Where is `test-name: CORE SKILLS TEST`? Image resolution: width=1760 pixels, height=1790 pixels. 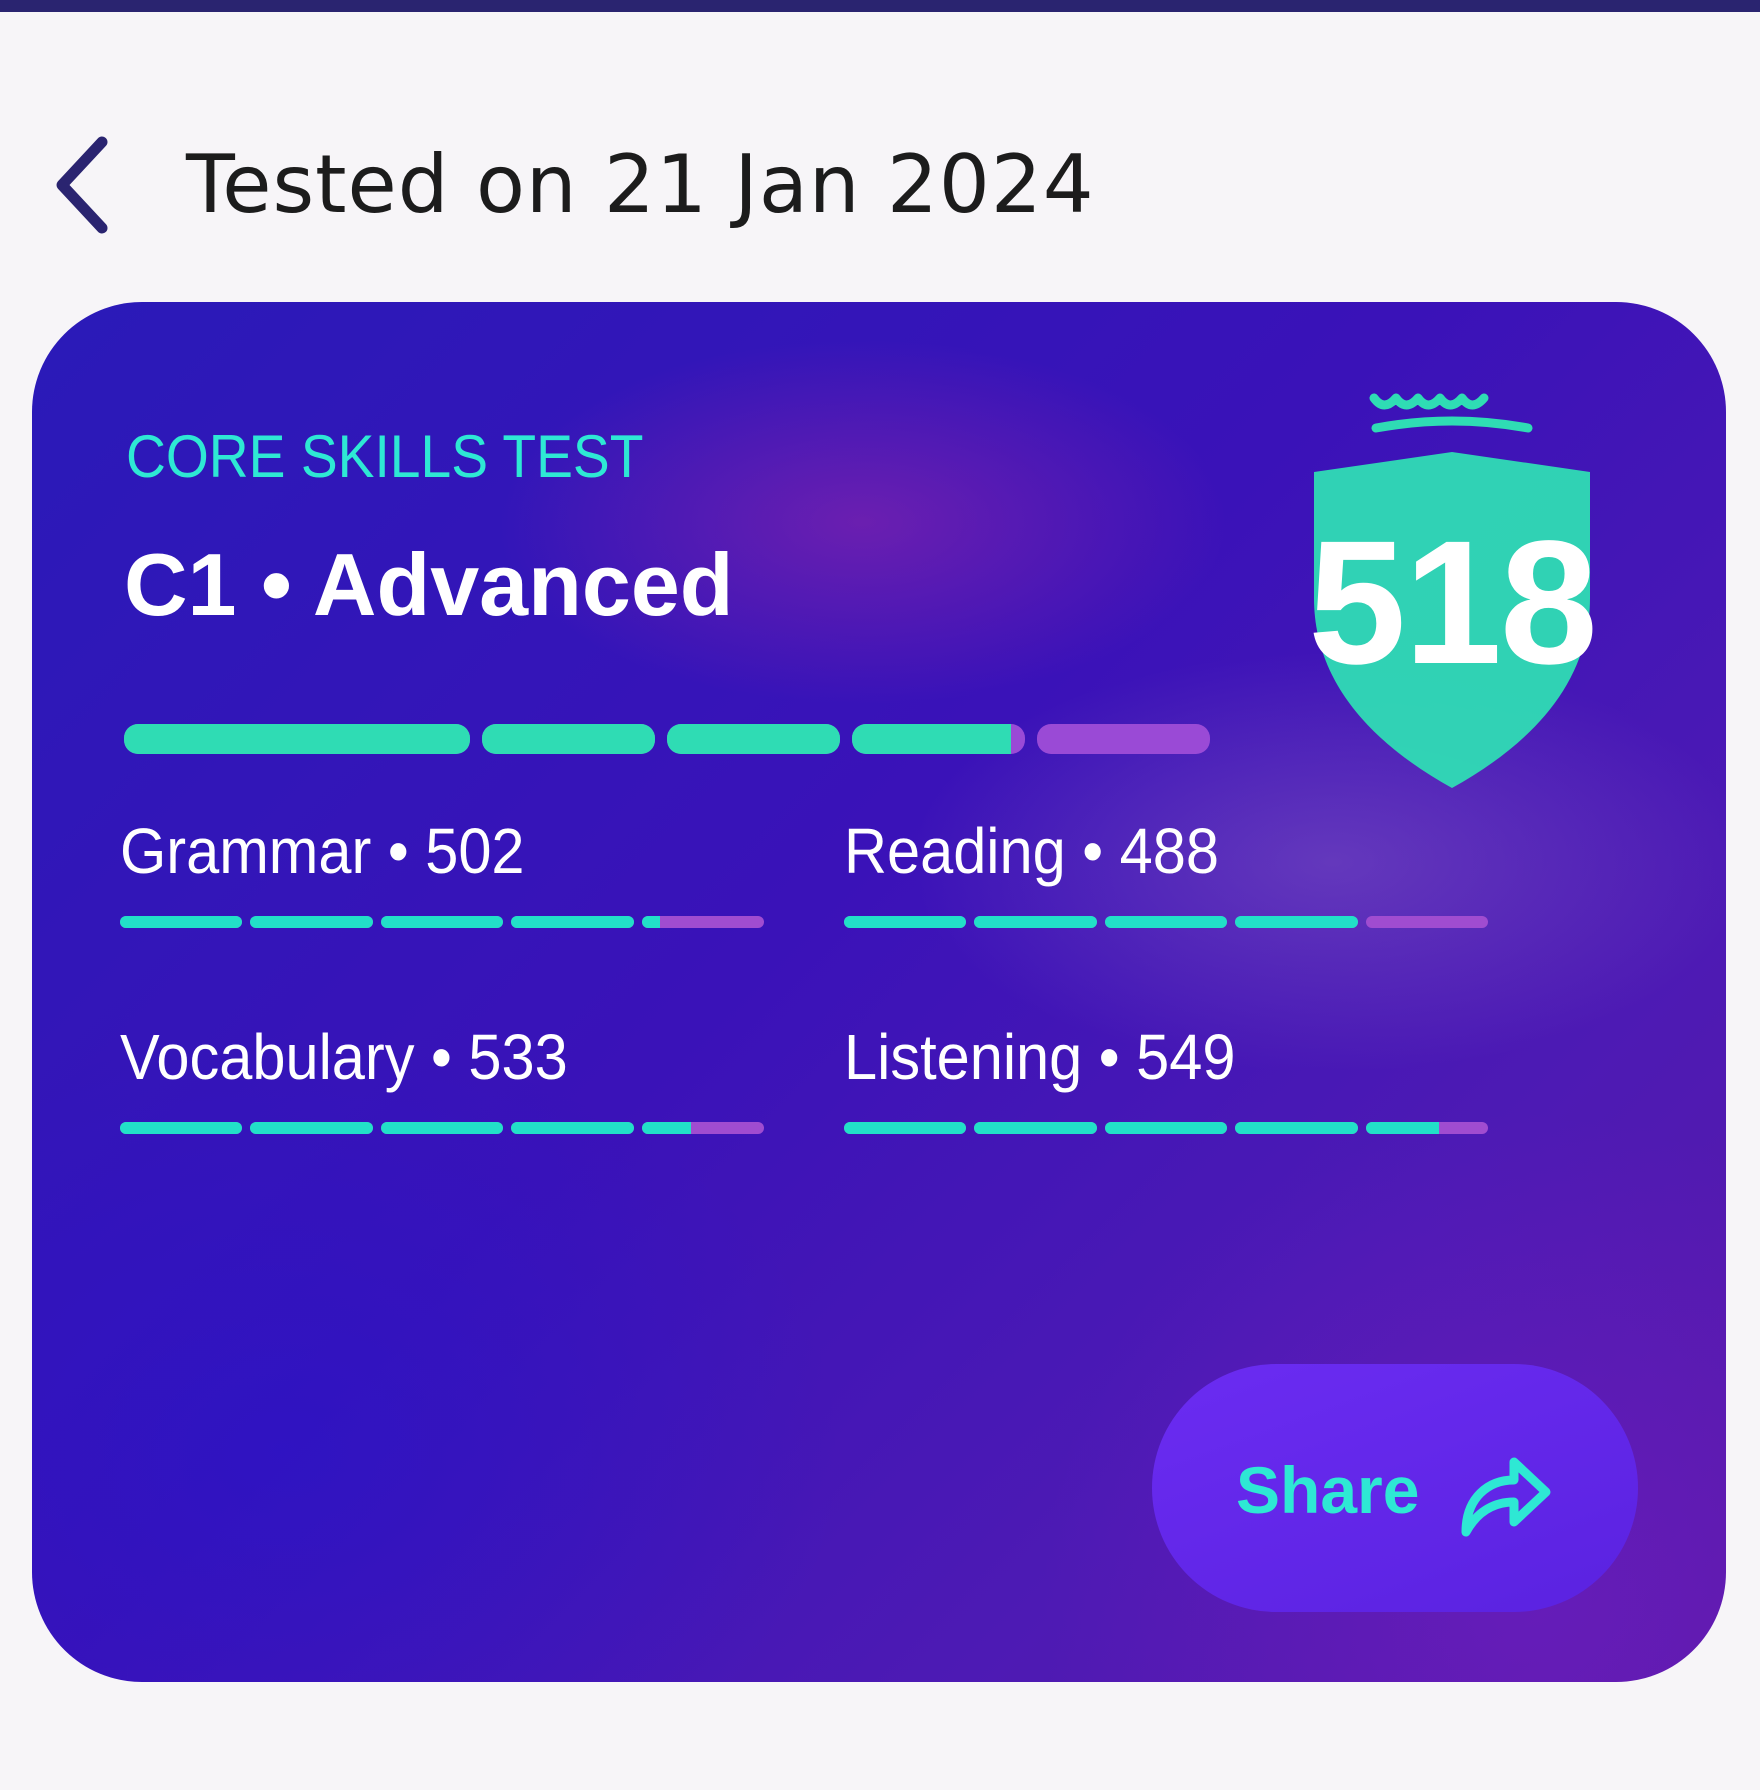
test-name: CORE SKILLS TEST is located at coordinates (385, 456).